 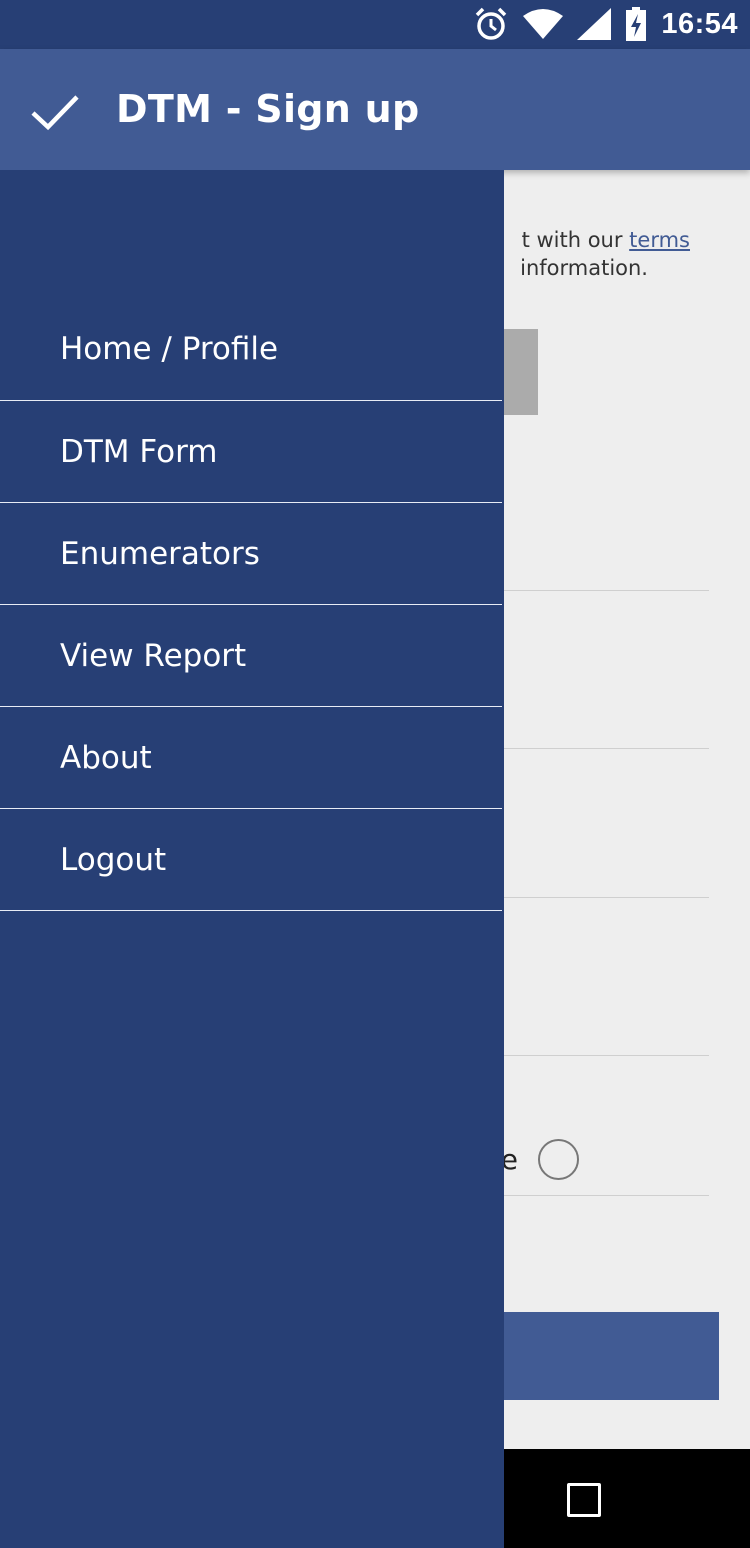 I want to click on drawer-item-label: Home / Profile, so click(x=169, y=349).